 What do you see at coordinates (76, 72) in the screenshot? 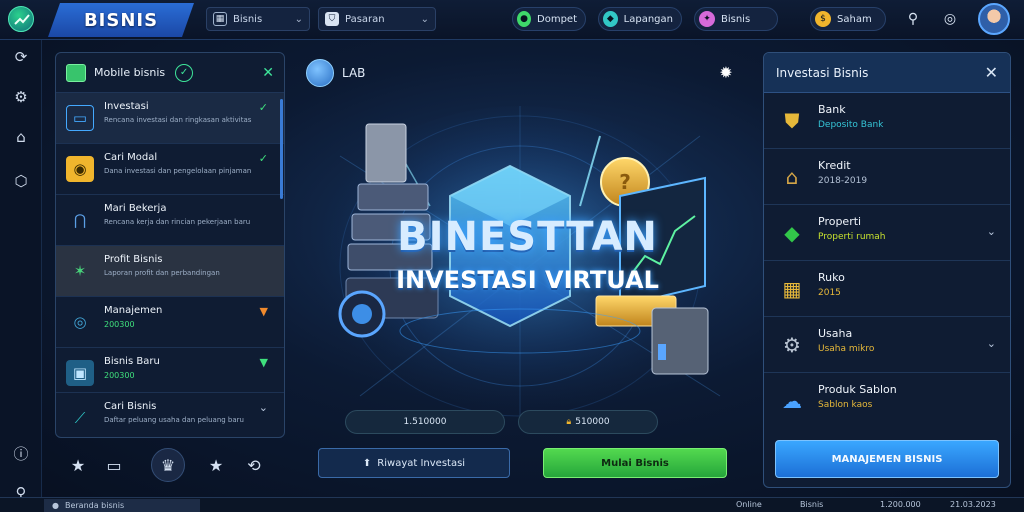
I see `robot-icon` at bounding box center [76, 72].